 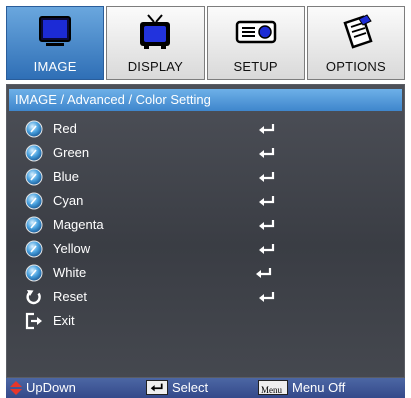 I want to click on item-label: Red, so click(x=65, y=128).